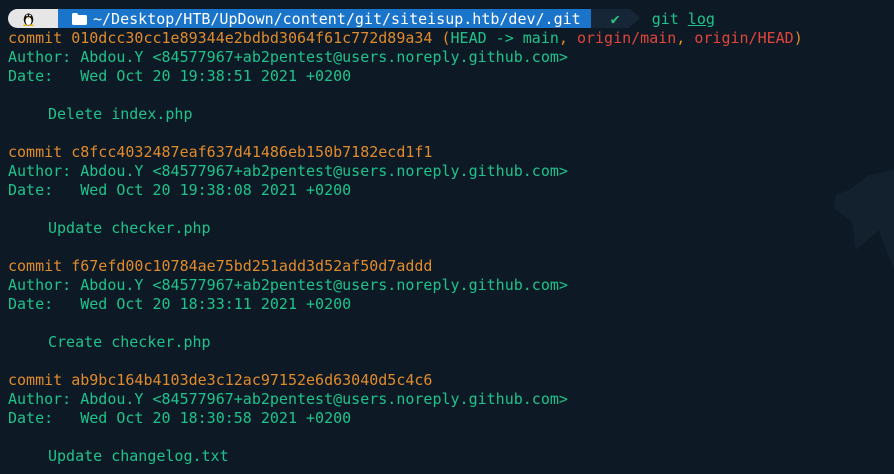 The height and width of the screenshot is (474, 894). I want to click on date-value: Wed Oct 20 18:30:58 2021 +0200, so click(216, 418).